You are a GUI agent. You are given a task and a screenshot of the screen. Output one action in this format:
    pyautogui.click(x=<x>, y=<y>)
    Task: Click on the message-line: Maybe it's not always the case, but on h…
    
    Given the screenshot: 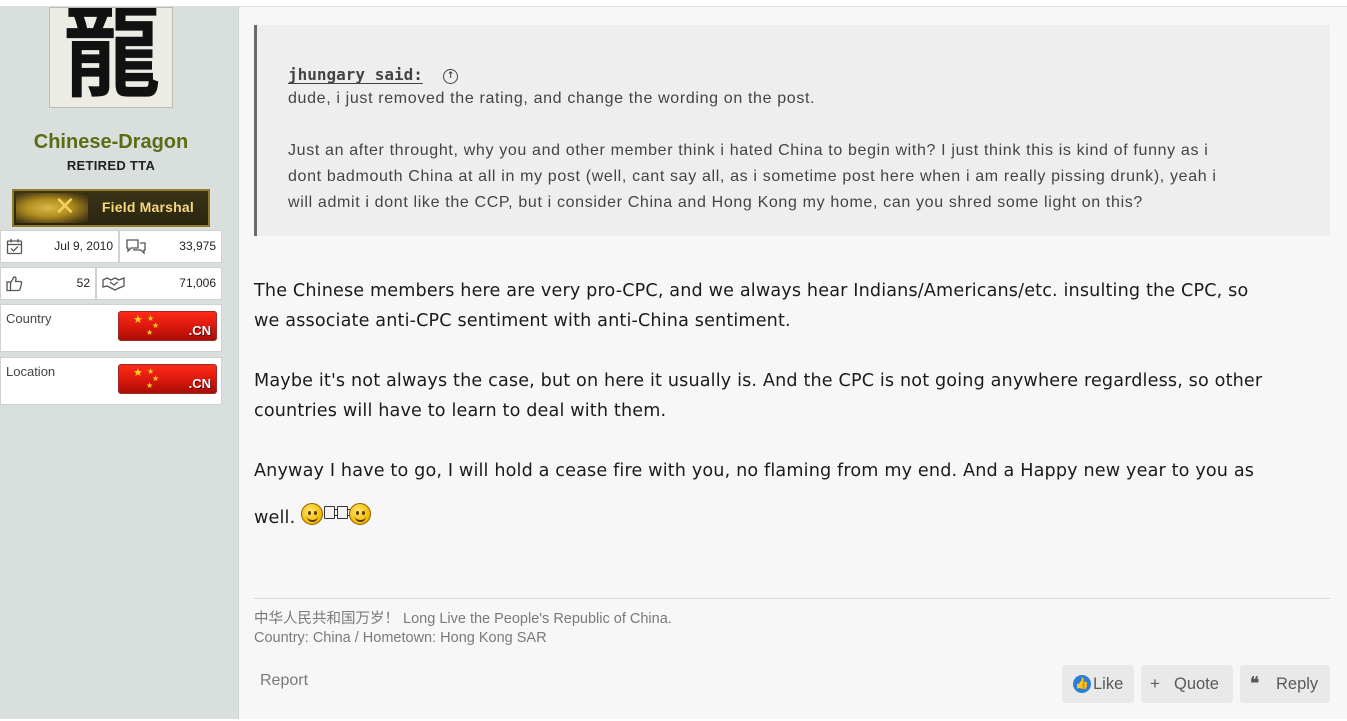 What is the action you would take?
    pyautogui.click(x=758, y=381)
    